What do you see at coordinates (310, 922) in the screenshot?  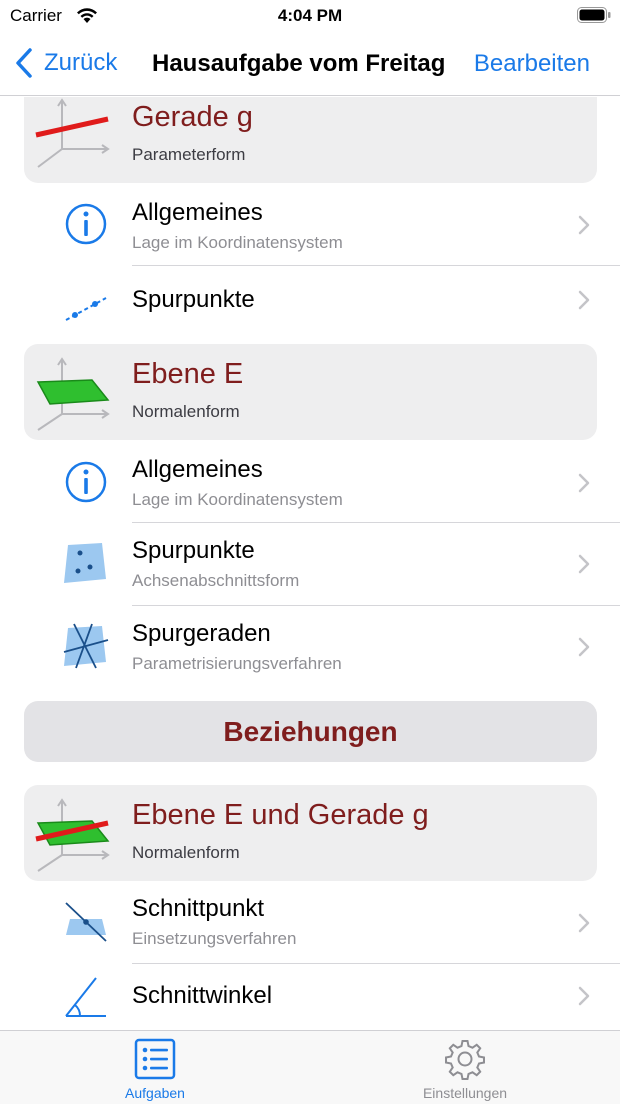 I see `list-item-schnittpunkt: Schnittpunkt Einsetzungsverfahren` at bounding box center [310, 922].